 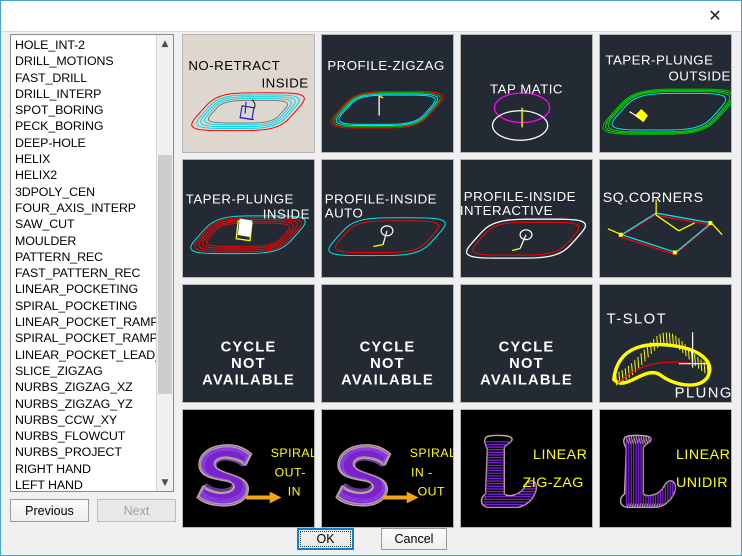 What do you see at coordinates (84, 126) in the screenshot?
I see `list-item: PECK_BORING` at bounding box center [84, 126].